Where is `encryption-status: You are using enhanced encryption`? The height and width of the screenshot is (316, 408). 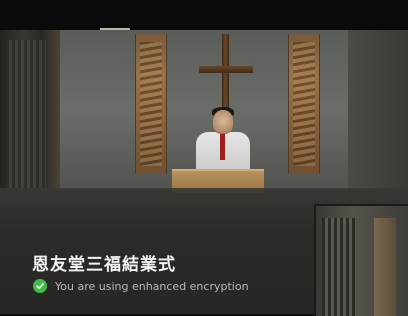 encryption-status: You are using enhanced encryption is located at coordinates (141, 286).